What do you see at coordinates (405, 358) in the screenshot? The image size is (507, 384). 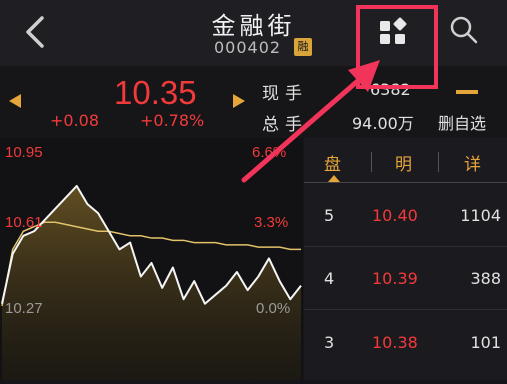 I see `order-row: 3 10.38 101` at bounding box center [405, 358].